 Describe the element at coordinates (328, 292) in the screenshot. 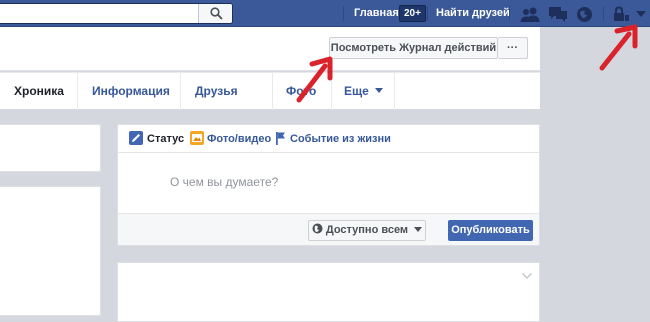

I see `feed-story-card` at that location.